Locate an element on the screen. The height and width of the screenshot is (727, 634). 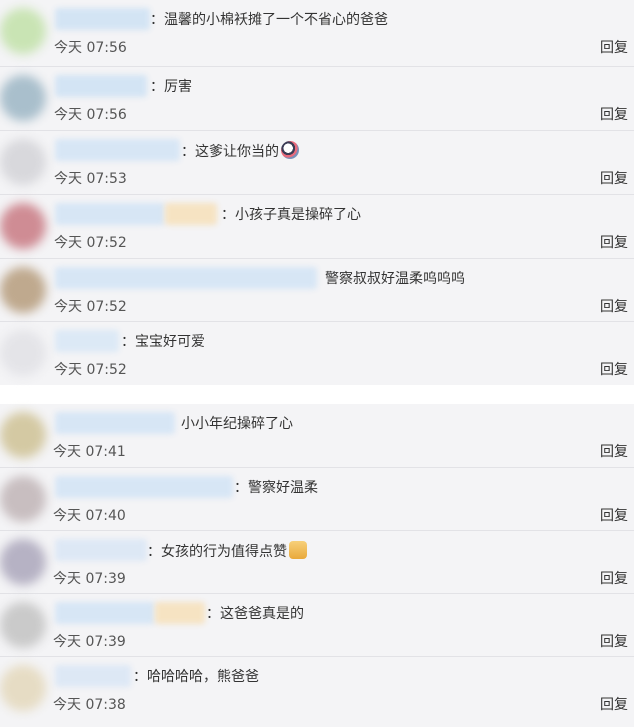
comment-row: ：温馨的小棉袄摊了一个不省心的爸爸 今天 07:56 回复 is located at coordinates (317, 33).